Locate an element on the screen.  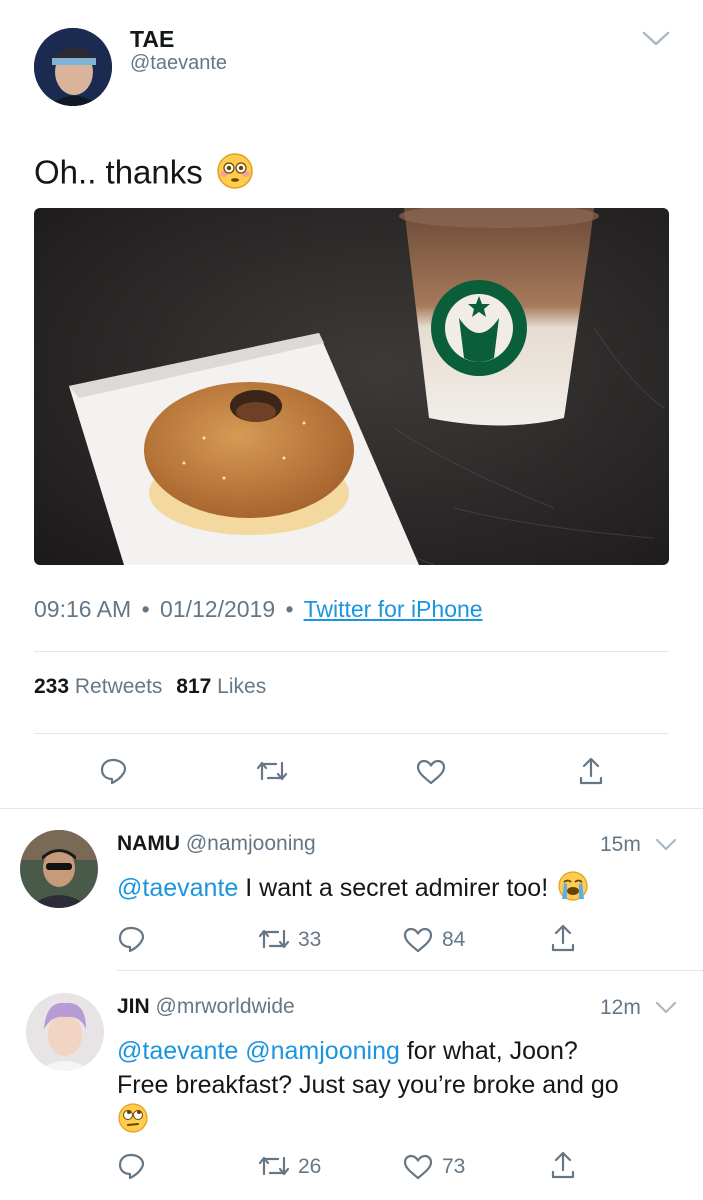
namu-avatar is located at coordinates (59, 869).